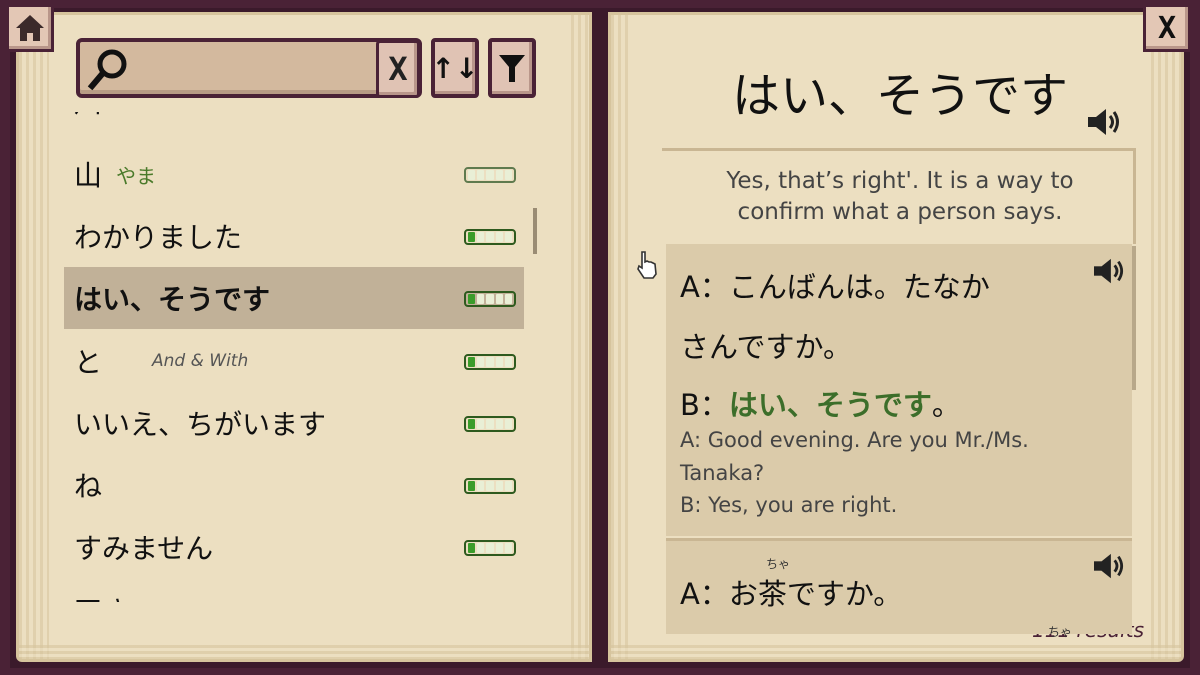 The image size is (1200, 675). I want to click on filter-button, so click(512, 68).